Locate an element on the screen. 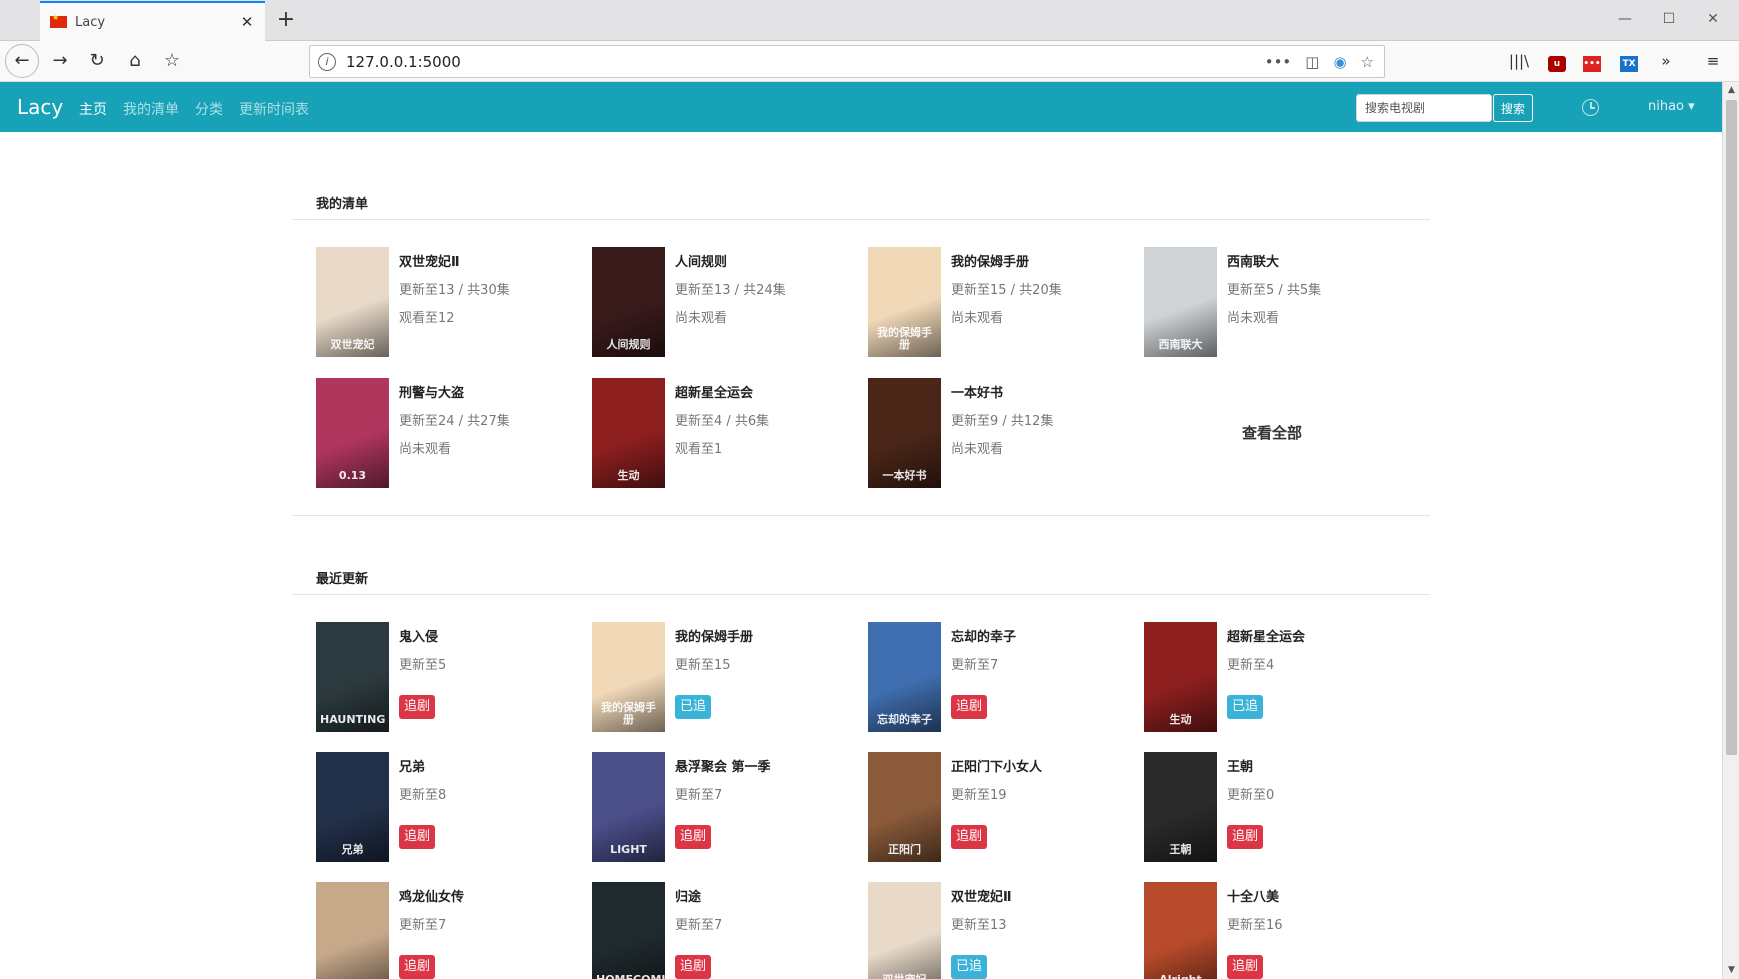  poster-image: 一本好书 is located at coordinates (904, 433).